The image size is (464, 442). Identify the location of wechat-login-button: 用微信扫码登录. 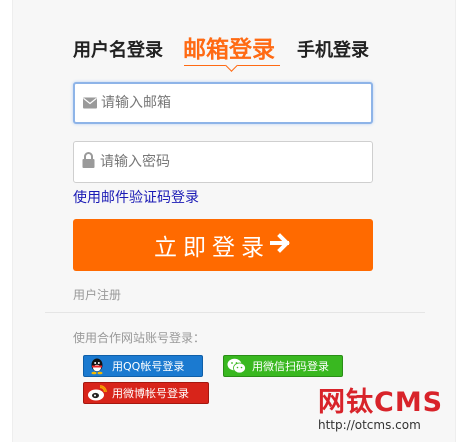
(283, 366).